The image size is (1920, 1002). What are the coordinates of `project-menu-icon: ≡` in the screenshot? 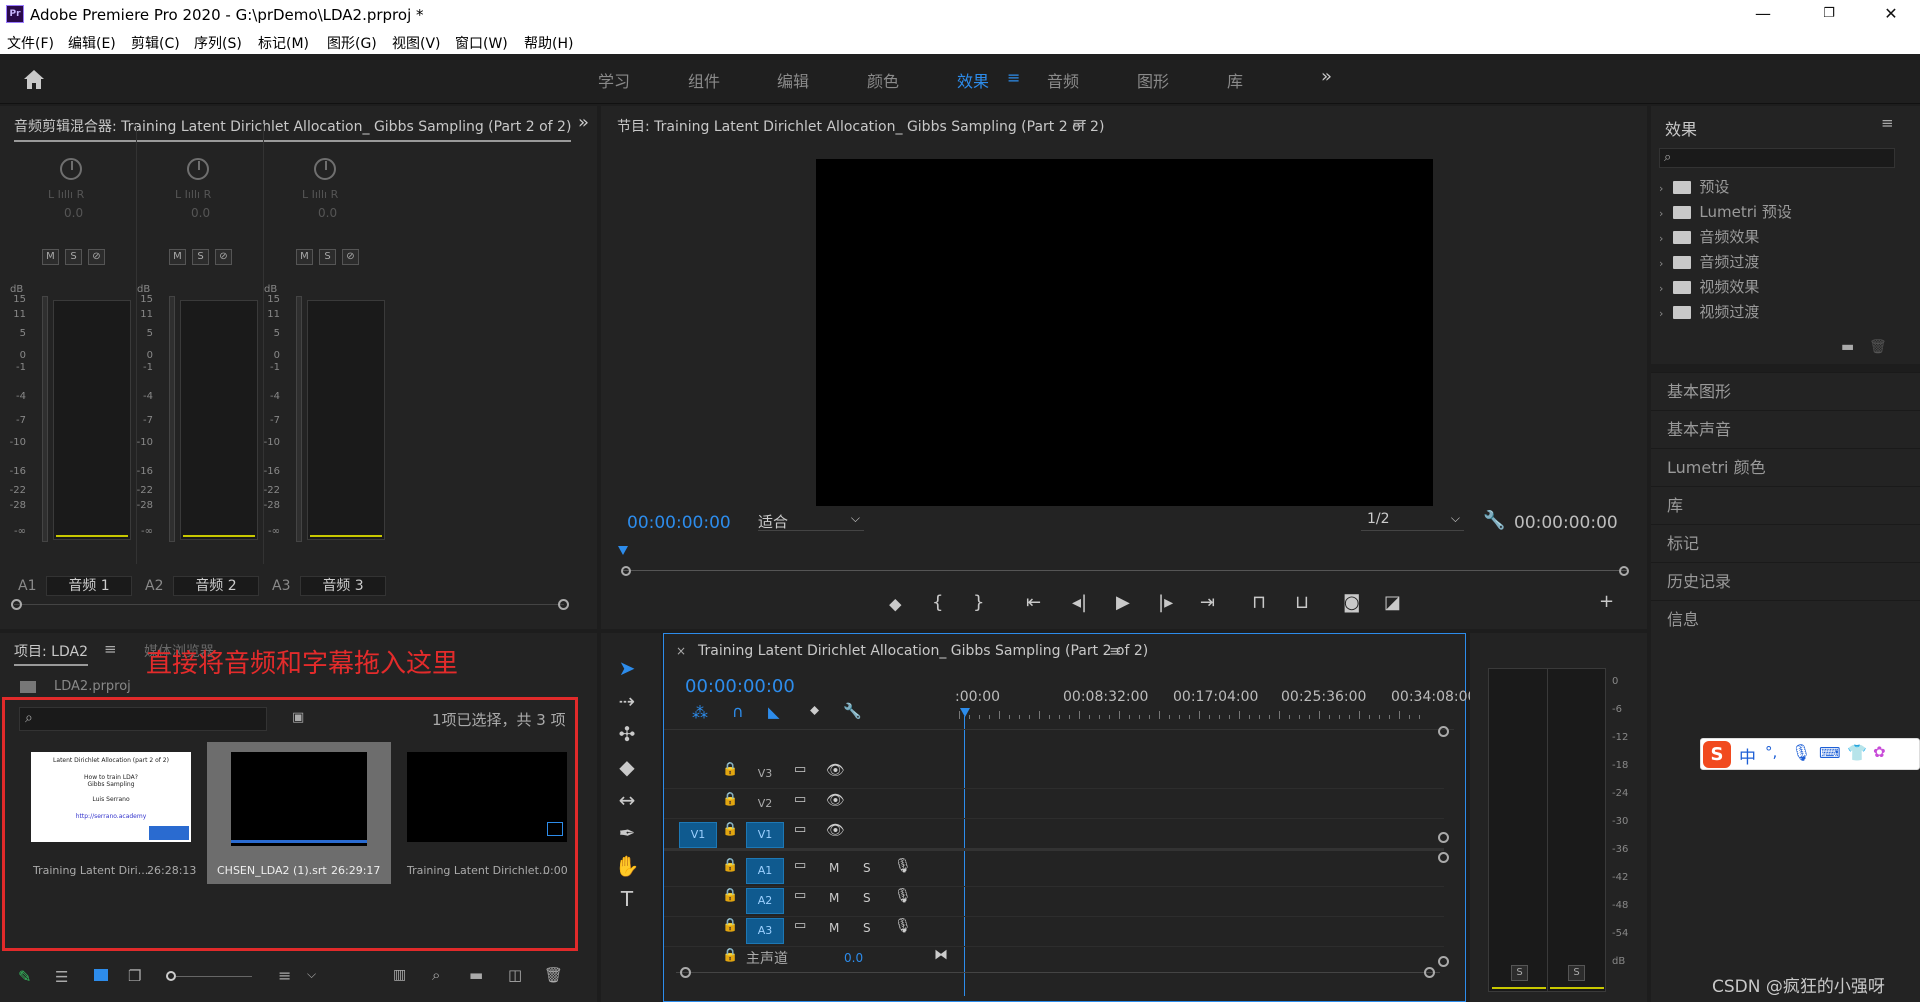 It's located at (110, 649).